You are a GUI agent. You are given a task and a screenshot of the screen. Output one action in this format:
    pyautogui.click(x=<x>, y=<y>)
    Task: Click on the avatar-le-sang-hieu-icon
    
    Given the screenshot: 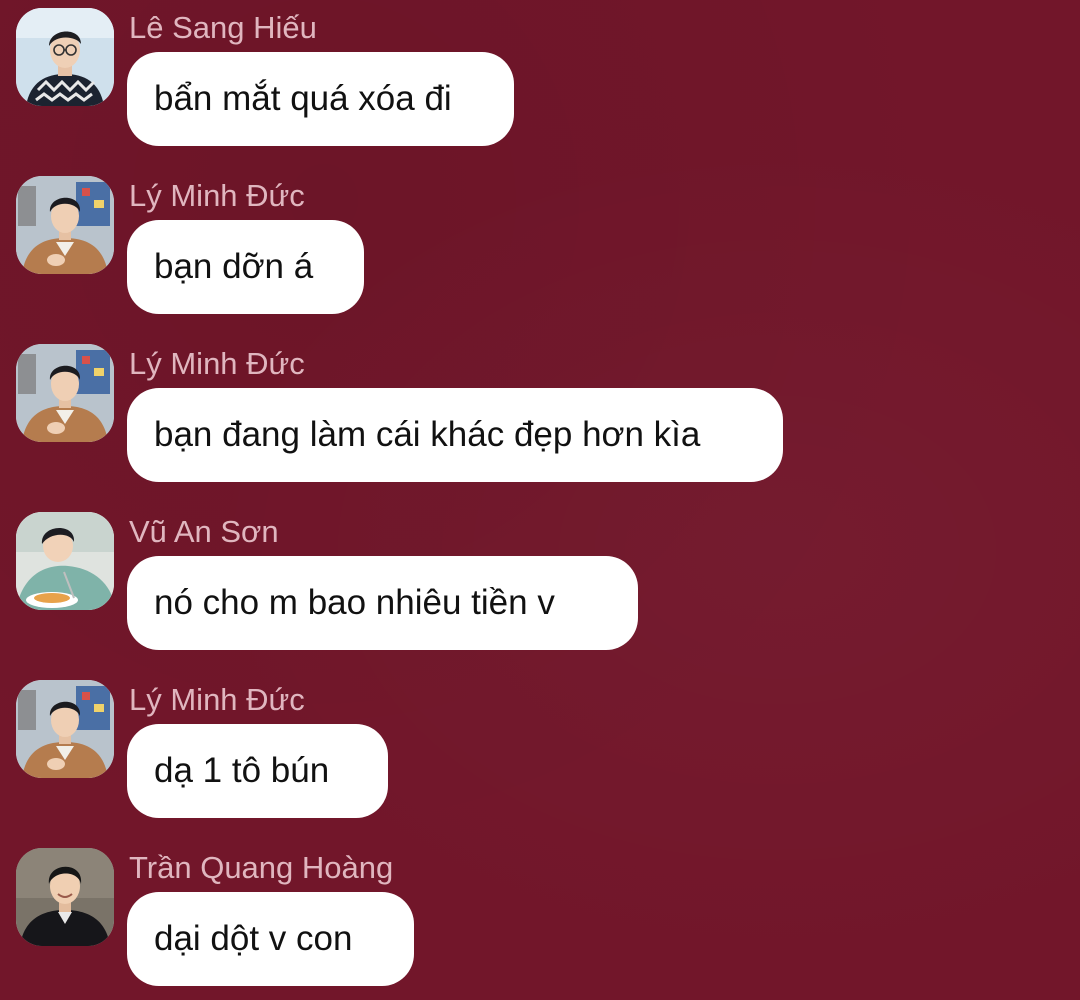 What is the action you would take?
    pyautogui.click(x=65, y=57)
    